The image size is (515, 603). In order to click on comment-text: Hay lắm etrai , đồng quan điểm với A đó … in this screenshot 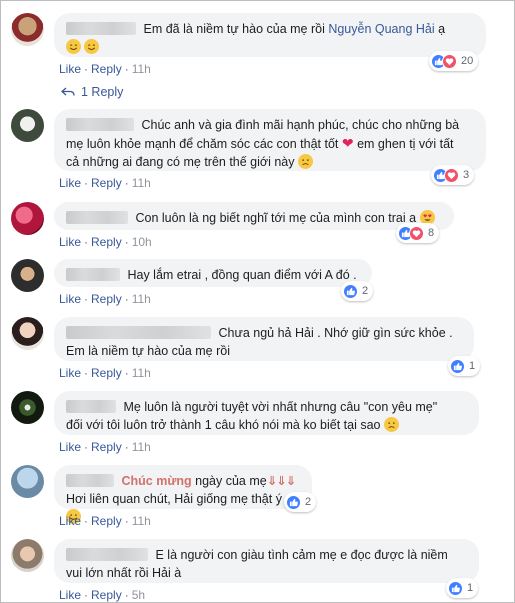, I will do `click(242, 275)`.